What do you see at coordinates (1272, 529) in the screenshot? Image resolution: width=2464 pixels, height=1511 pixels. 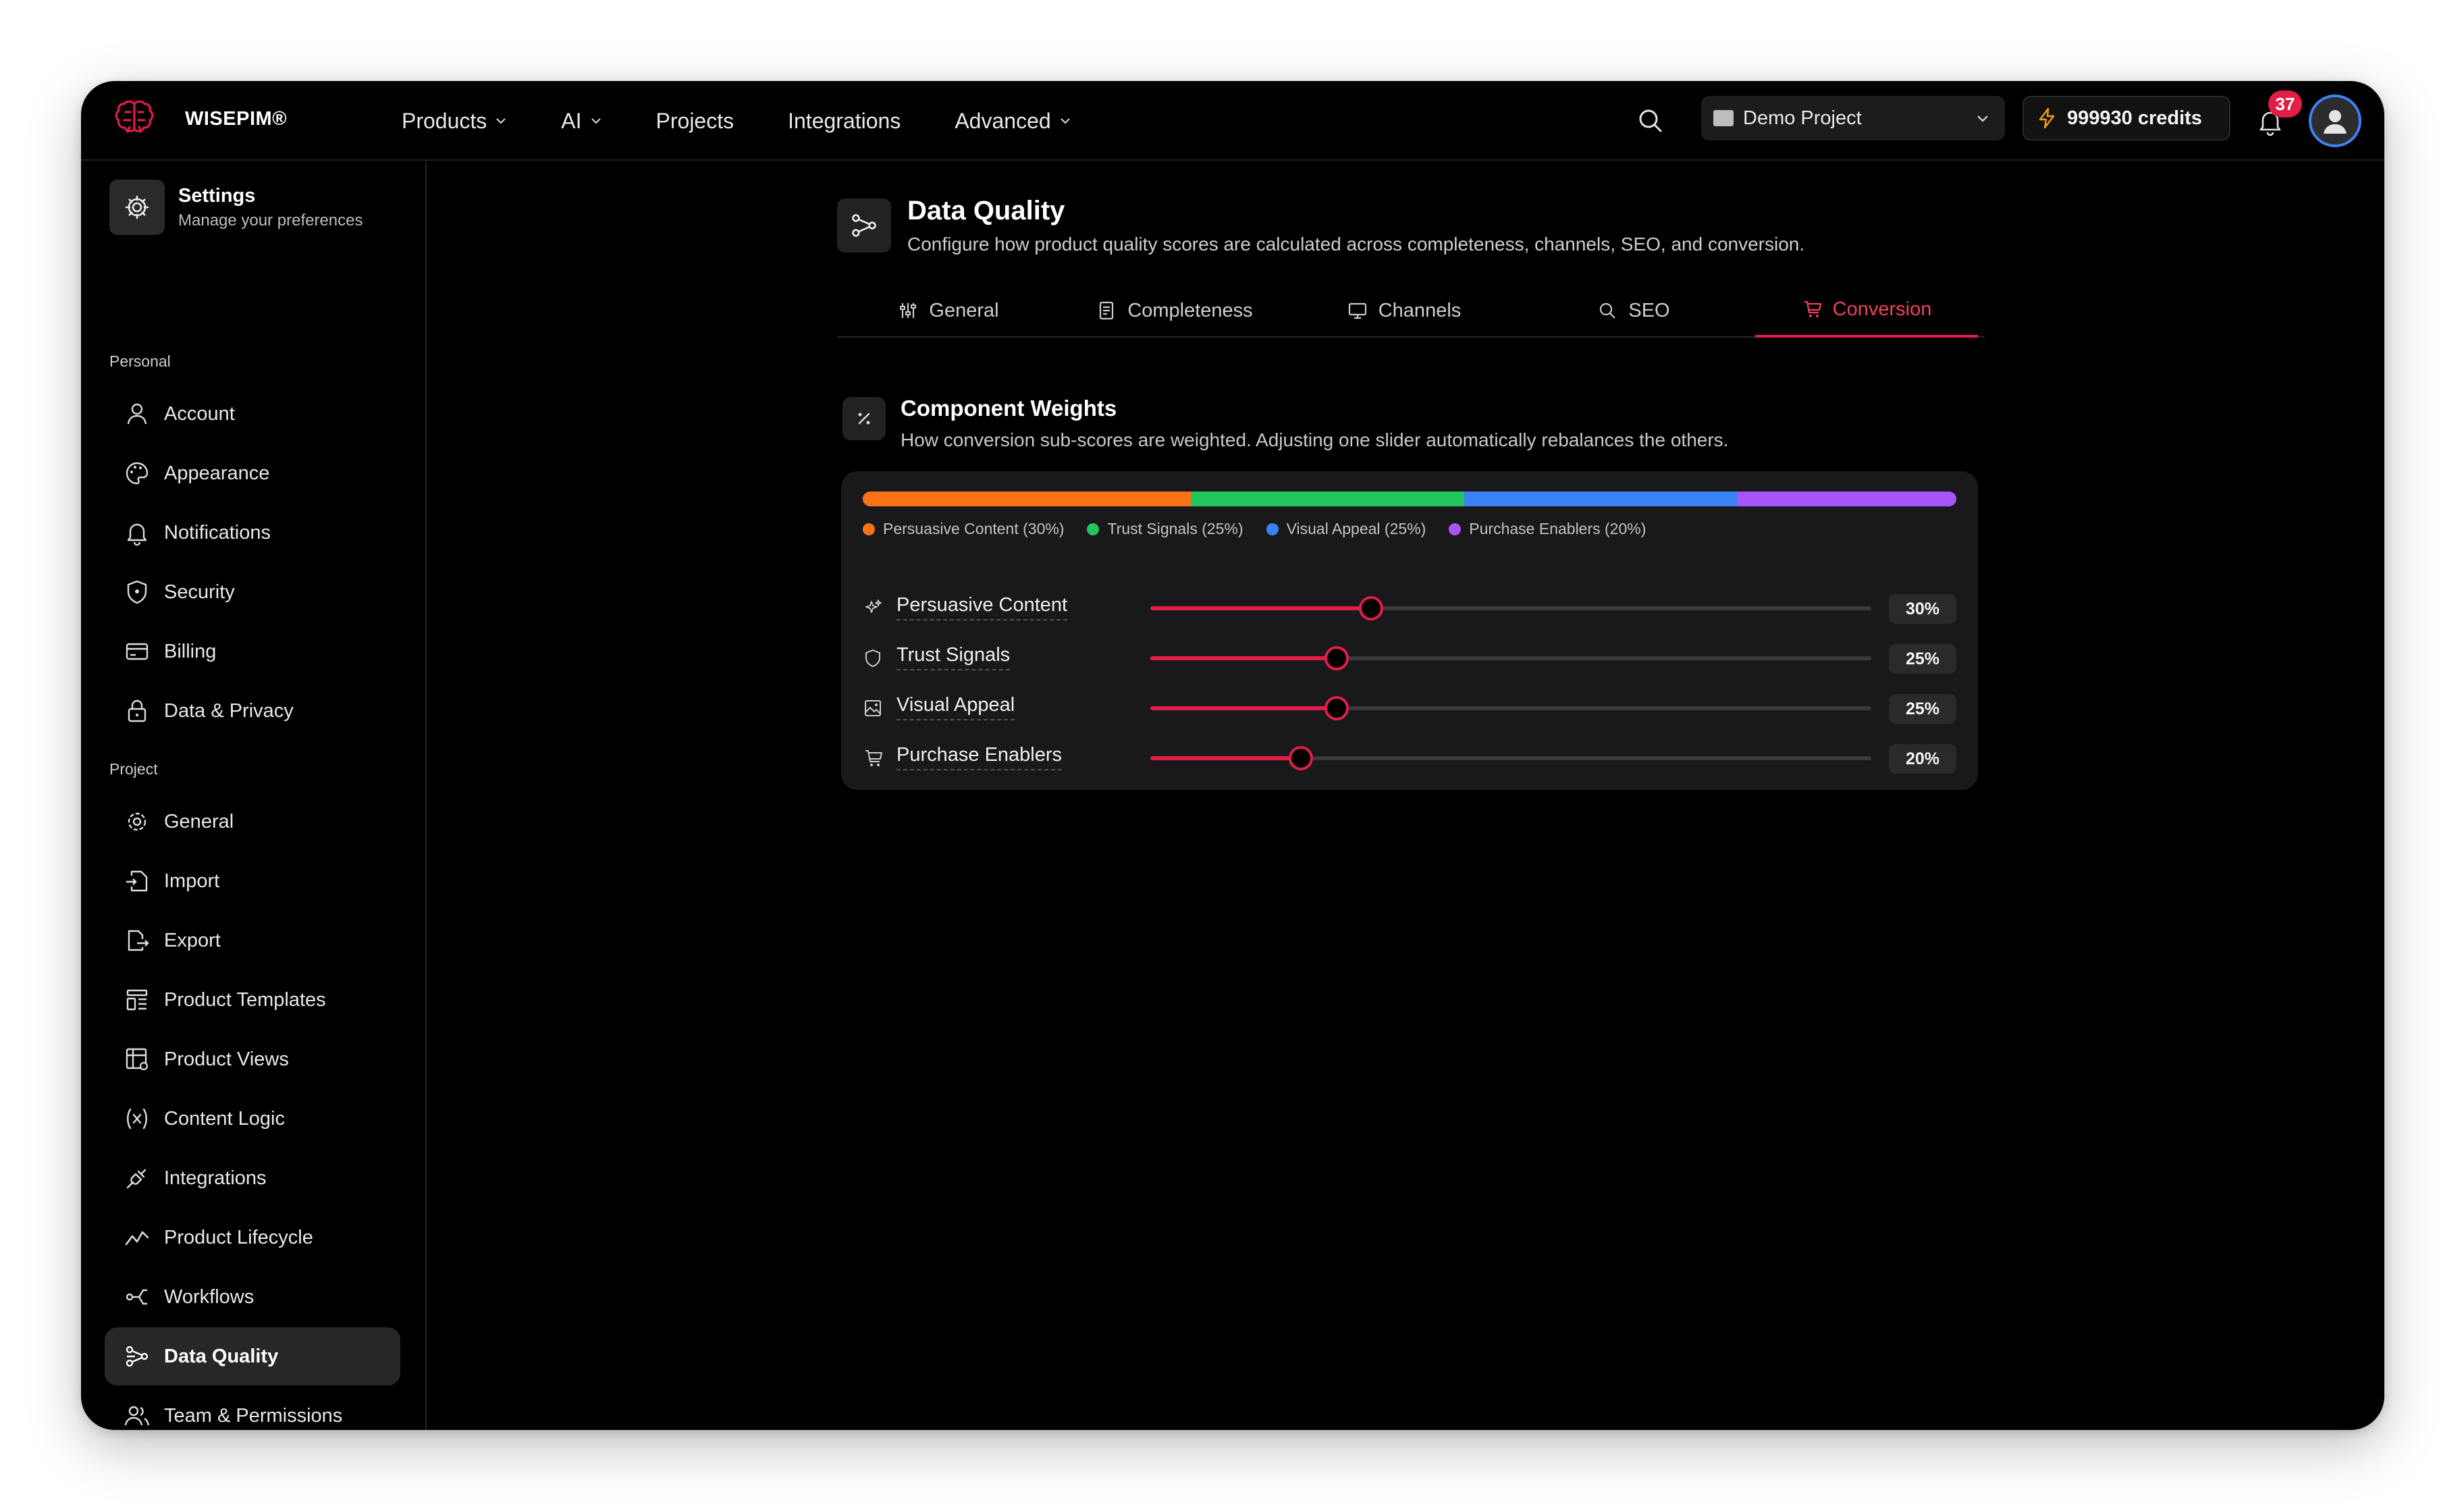 I see `legend-dot` at bounding box center [1272, 529].